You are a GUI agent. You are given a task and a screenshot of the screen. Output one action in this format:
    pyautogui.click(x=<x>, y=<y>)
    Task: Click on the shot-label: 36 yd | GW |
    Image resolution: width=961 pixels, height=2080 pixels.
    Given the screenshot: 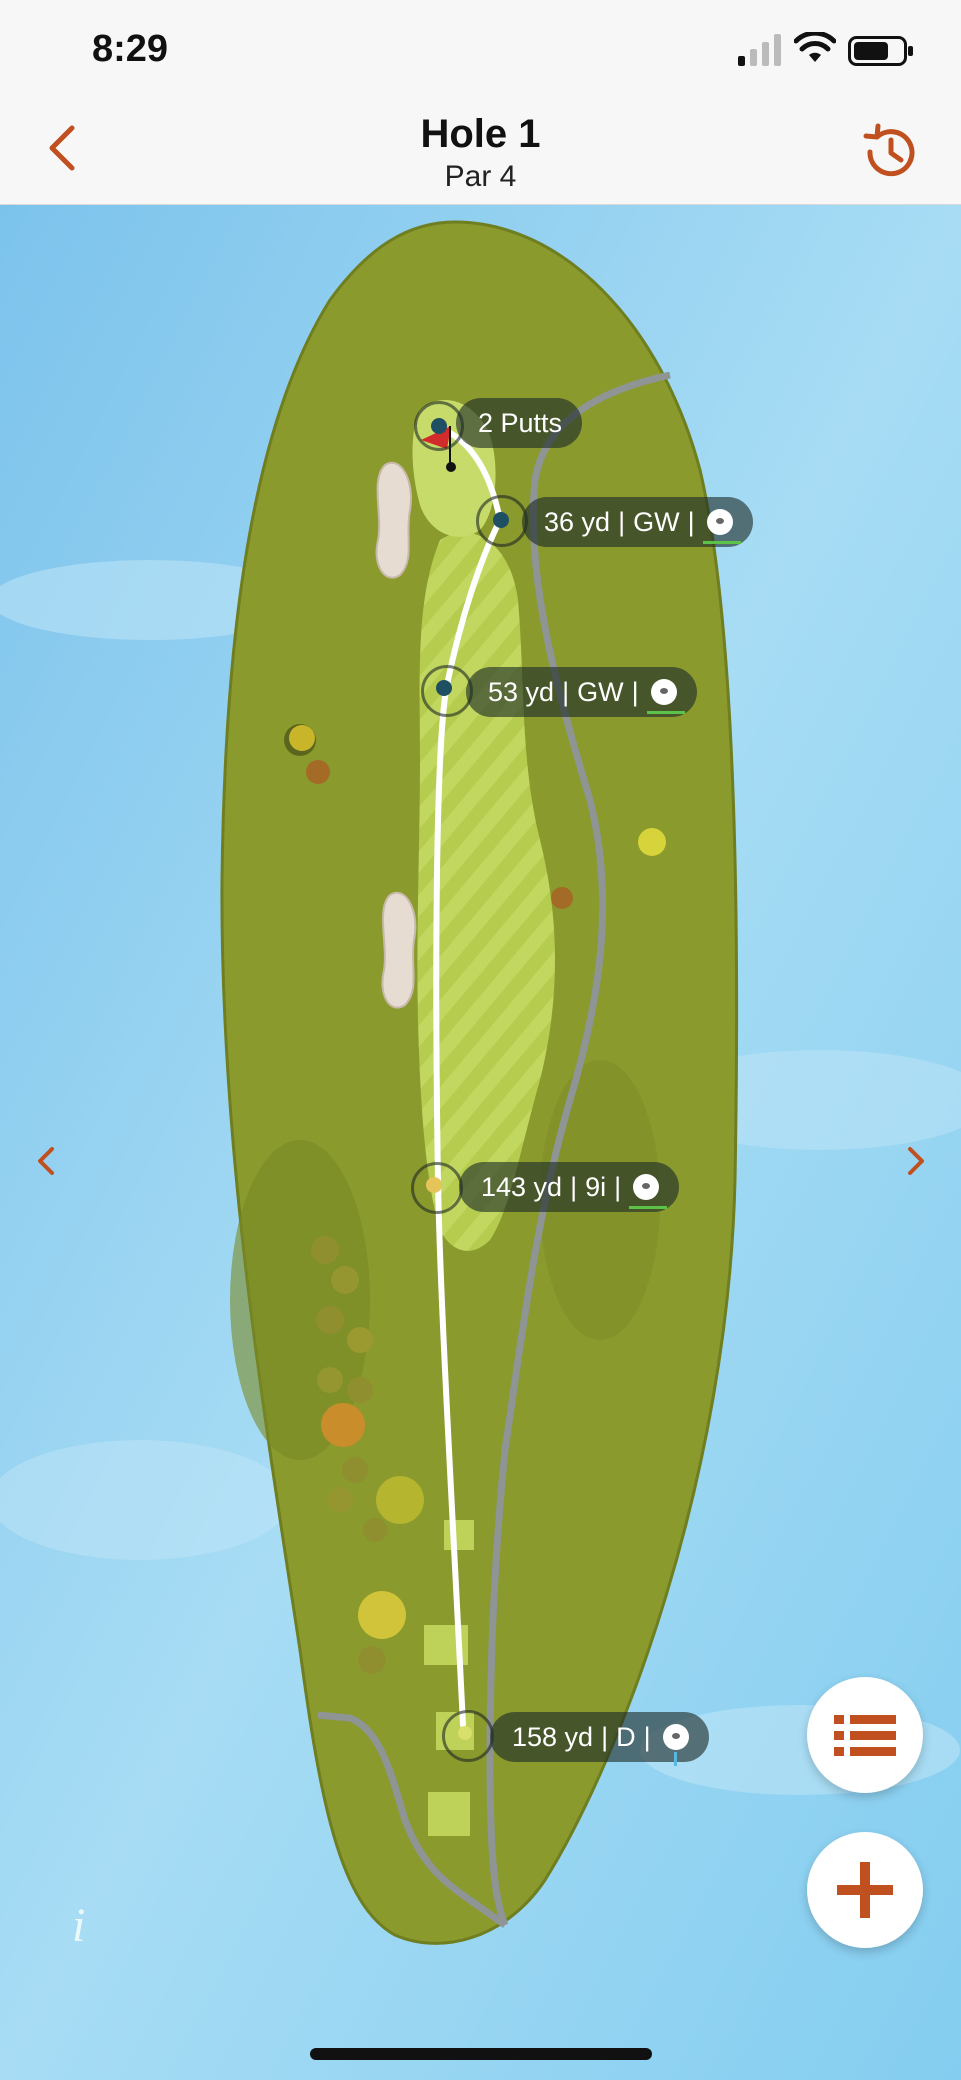 What is the action you would take?
    pyautogui.click(x=637, y=522)
    